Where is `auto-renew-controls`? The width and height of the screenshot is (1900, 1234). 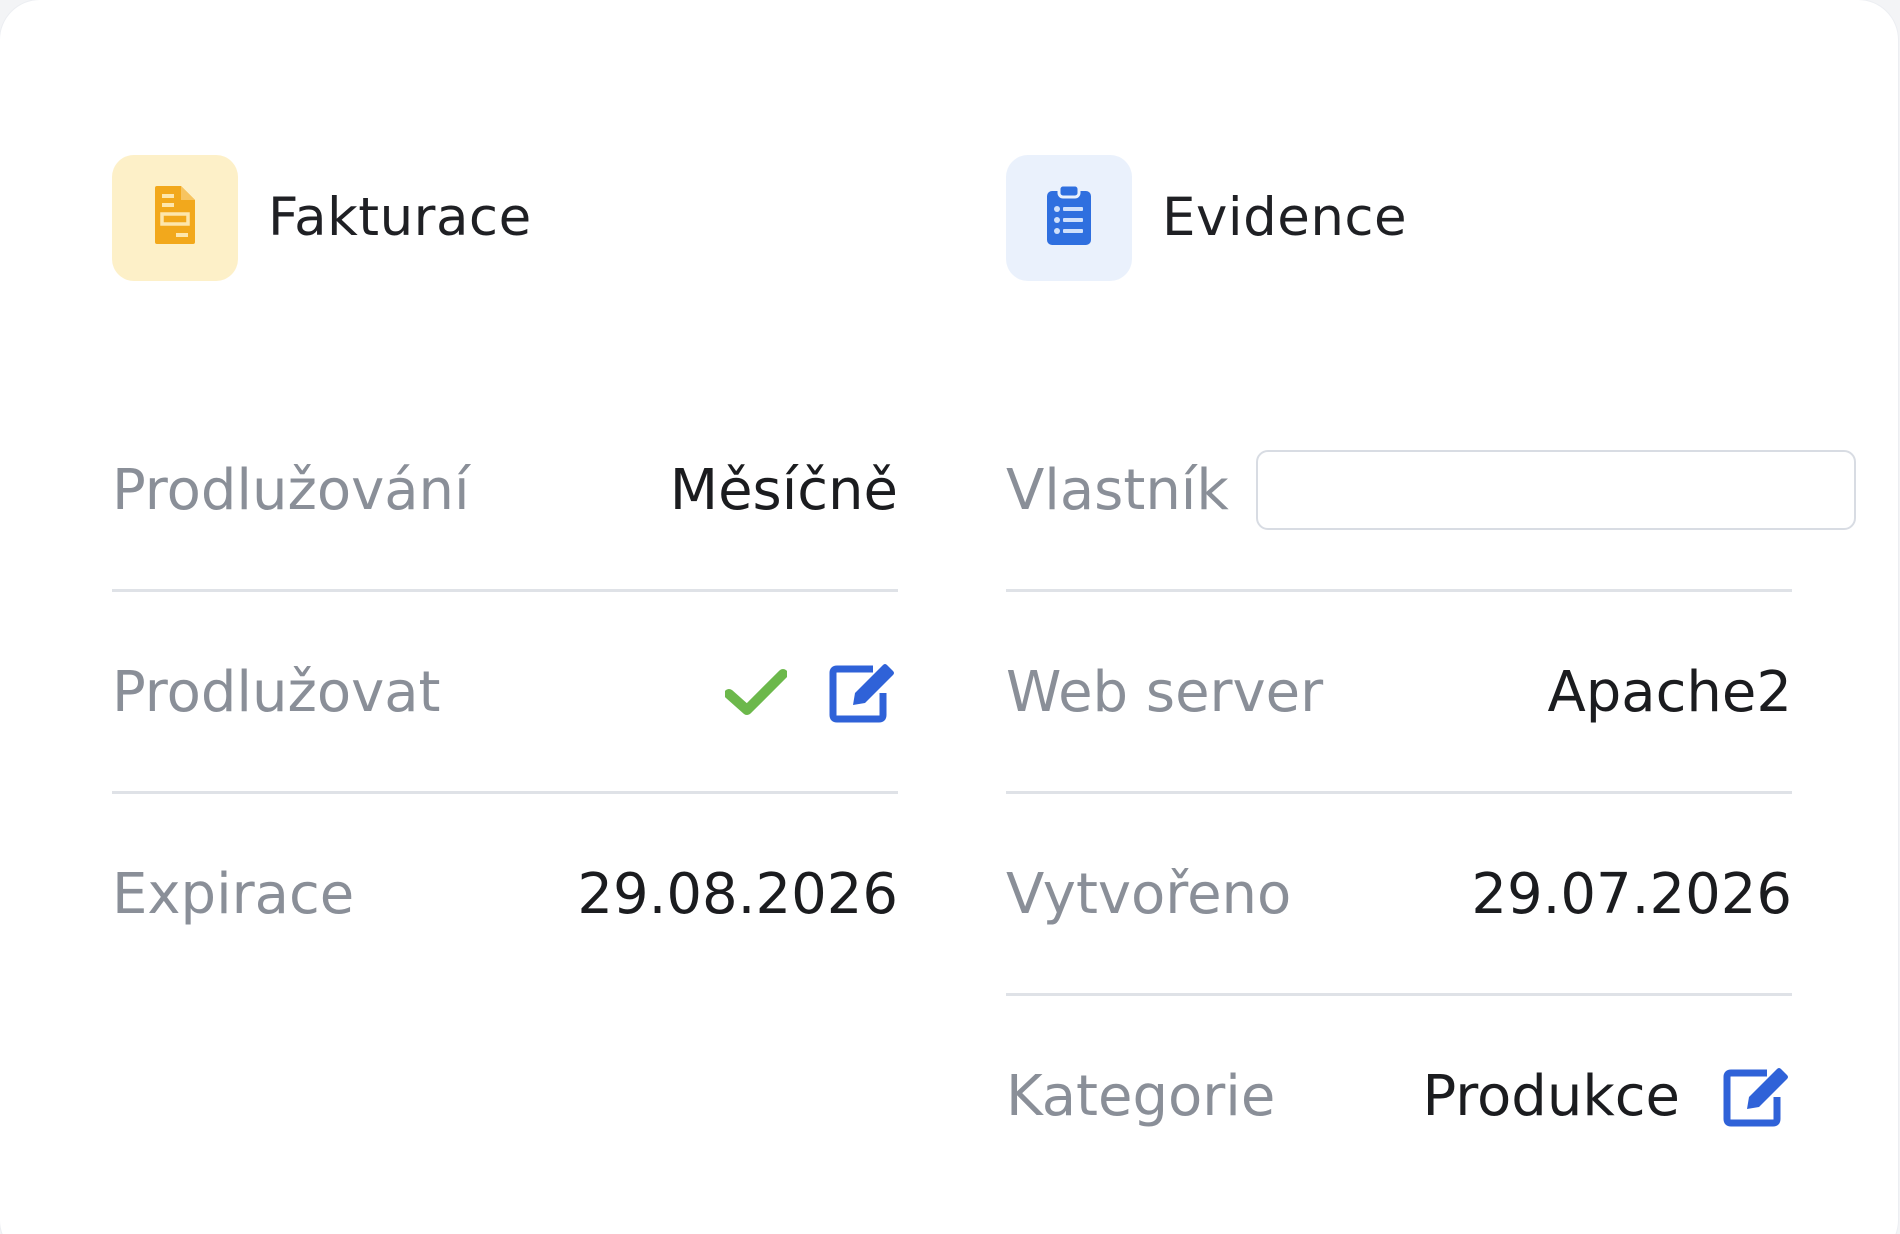 auto-renew-controls is located at coordinates (811, 692).